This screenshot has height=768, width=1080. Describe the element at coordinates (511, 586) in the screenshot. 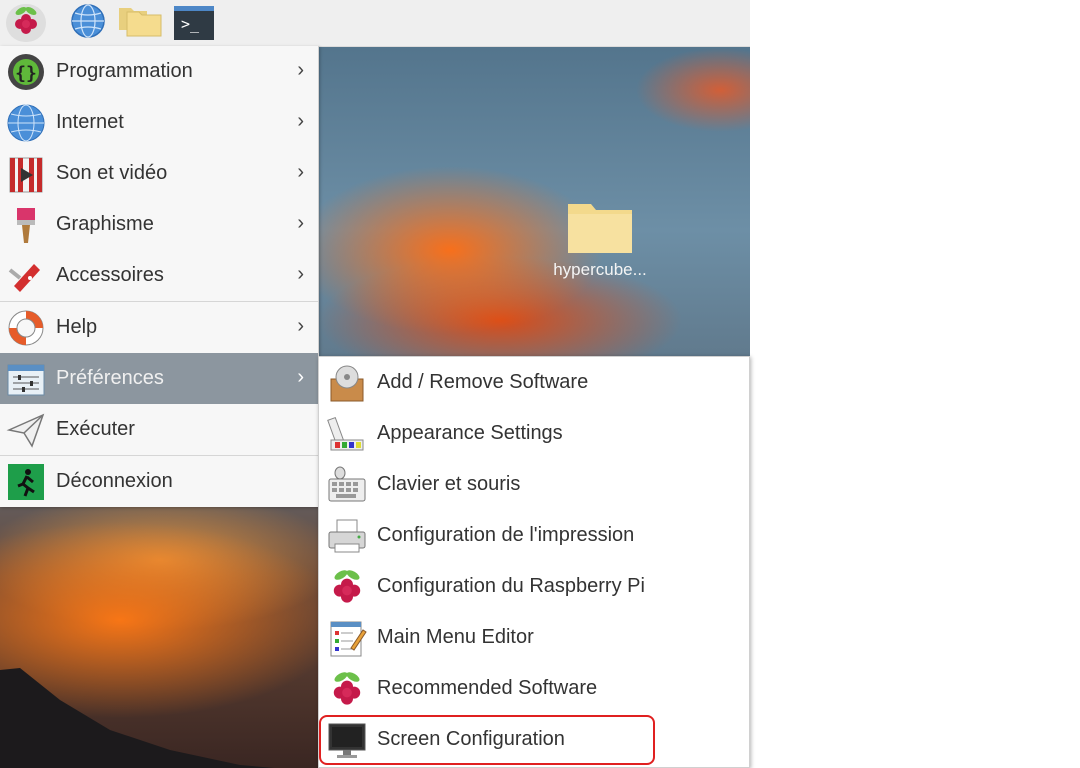

I see `submenu-item-label: Configuration du Raspberry Pi` at that location.